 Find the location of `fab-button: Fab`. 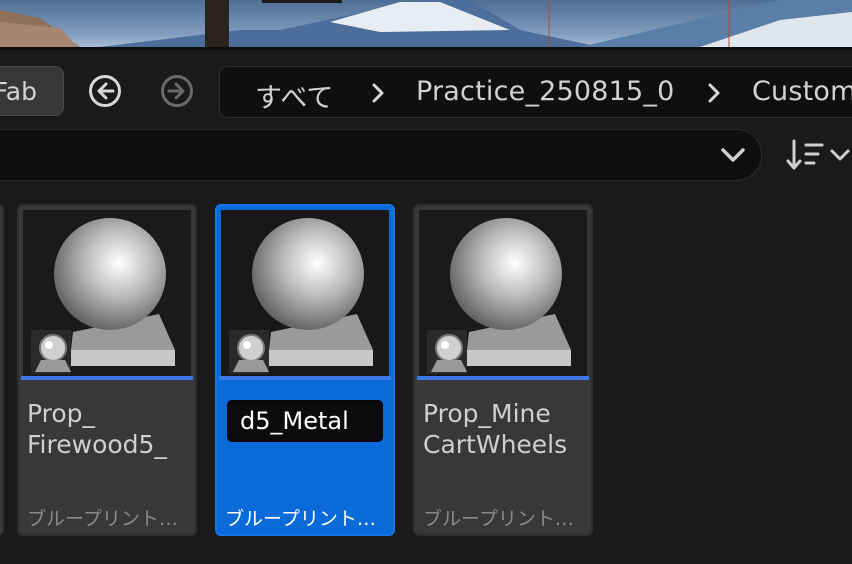

fab-button: Fab is located at coordinates (32, 91).